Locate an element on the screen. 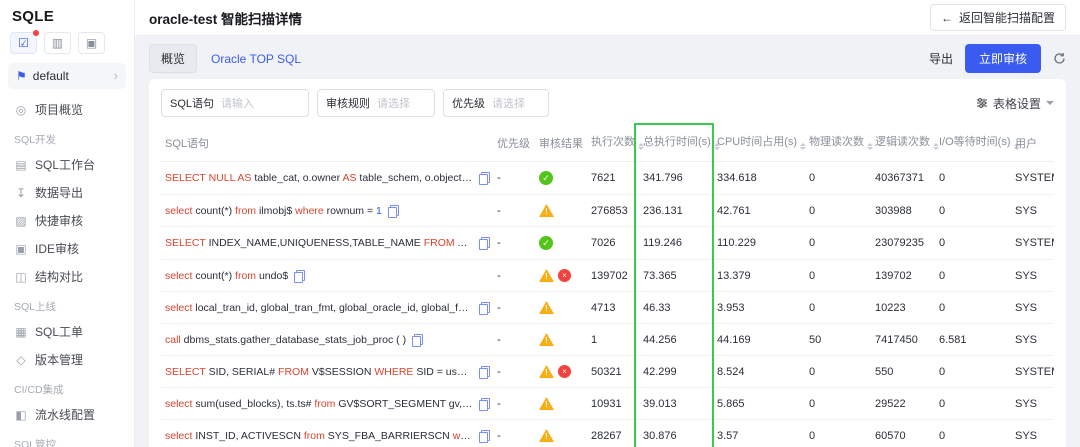  error-icon: × is located at coordinates (564, 371).